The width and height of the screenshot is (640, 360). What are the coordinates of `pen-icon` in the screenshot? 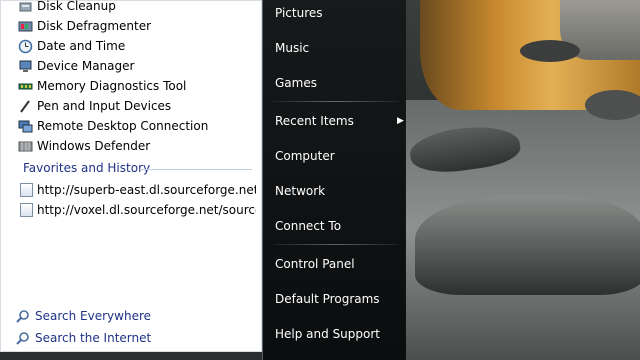 It's located at (25, 106).